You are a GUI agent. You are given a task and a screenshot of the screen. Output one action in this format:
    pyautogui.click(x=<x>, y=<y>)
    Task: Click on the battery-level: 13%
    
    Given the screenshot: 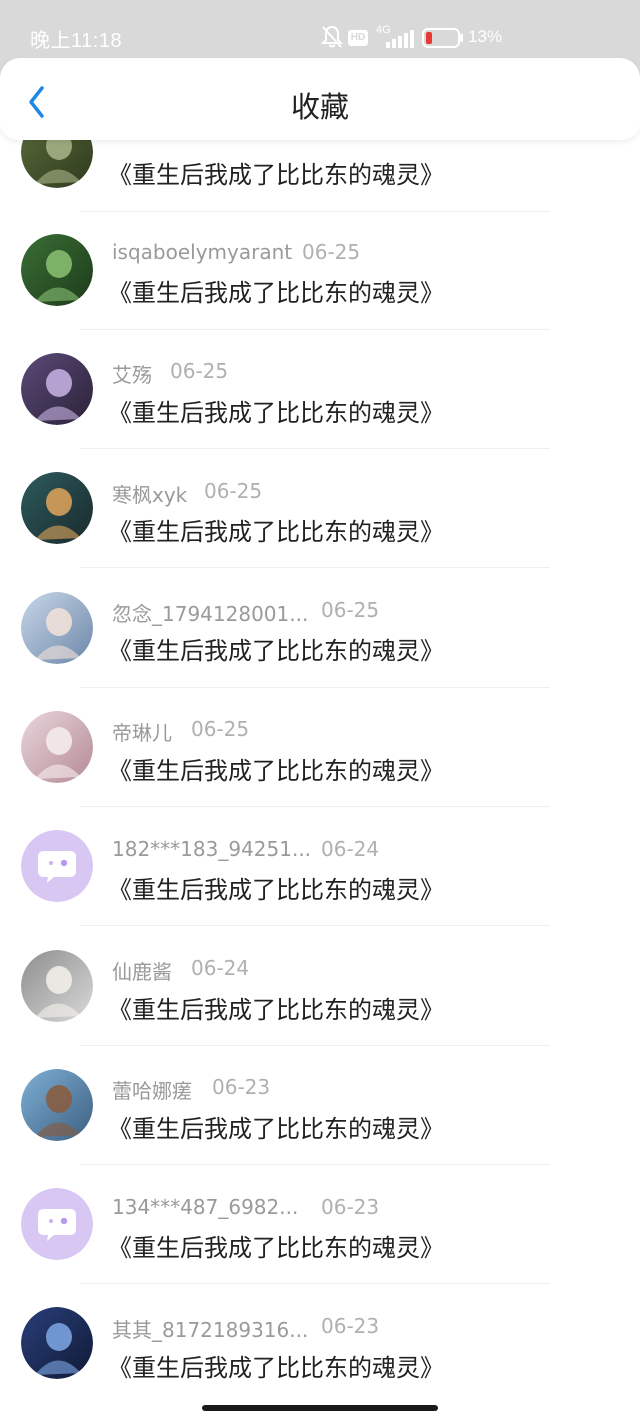 What is the action you would take?
    pyautogui.click(x=485, y=36)
    